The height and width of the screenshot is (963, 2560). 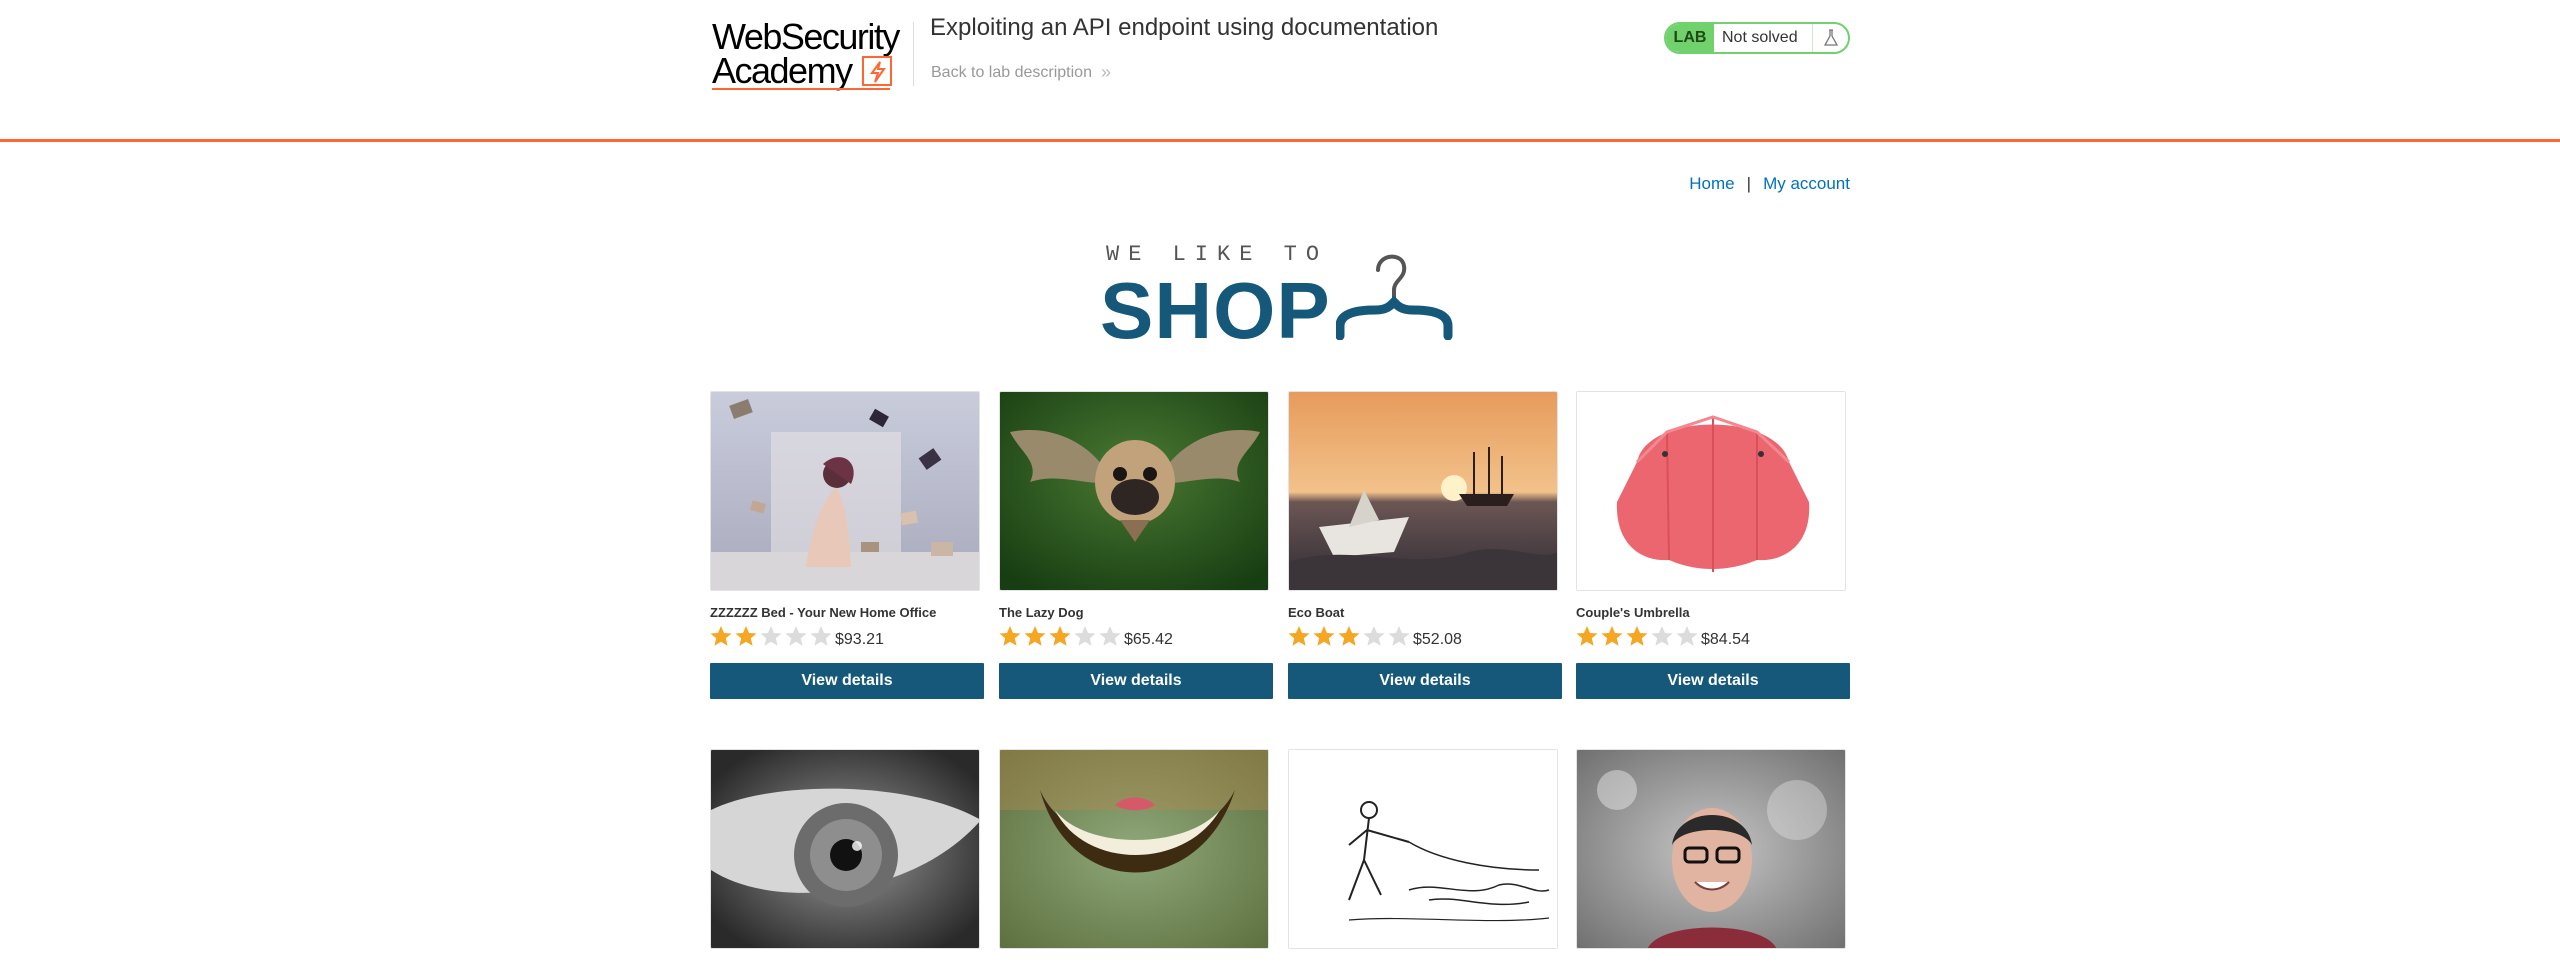 I want to click on flask-icon, so click(x=1830, y=38).